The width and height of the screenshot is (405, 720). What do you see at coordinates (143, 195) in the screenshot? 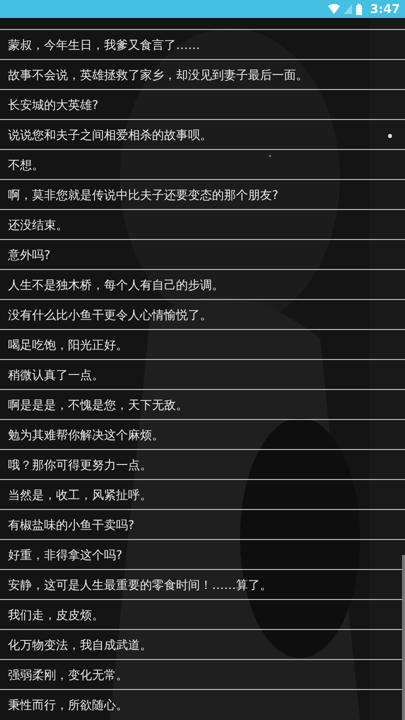
I see `list-item: 啊，莫非您就是传说中比夫子还要变态的那个朋友?` at bounding box center [143, 195].